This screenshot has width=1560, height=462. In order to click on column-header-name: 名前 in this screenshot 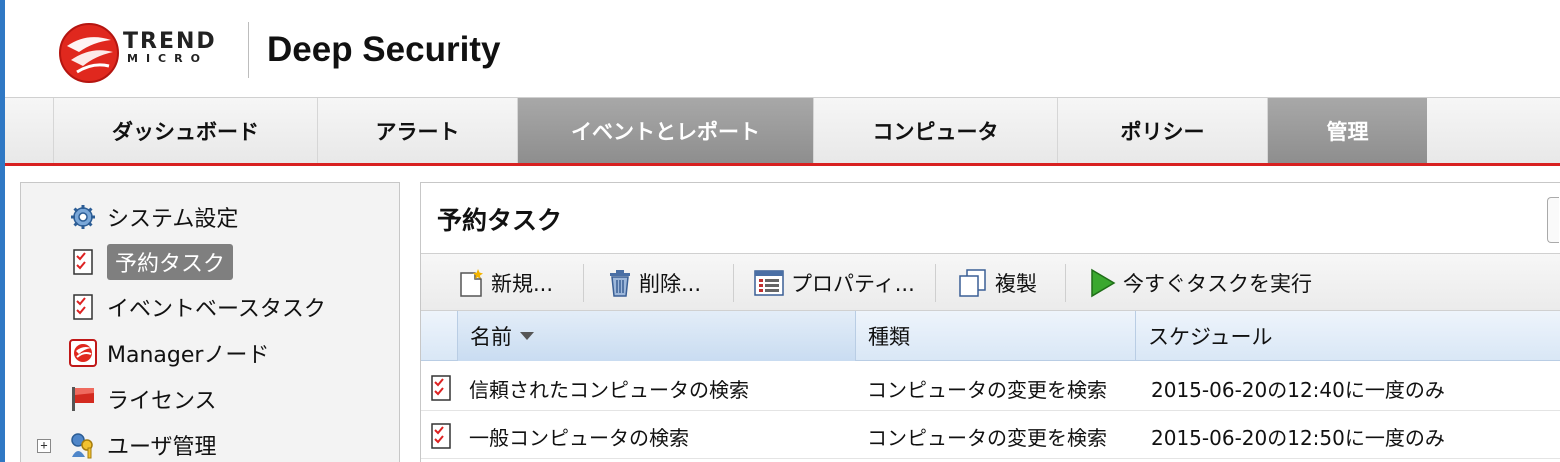, I will do `click(656, 336)`.